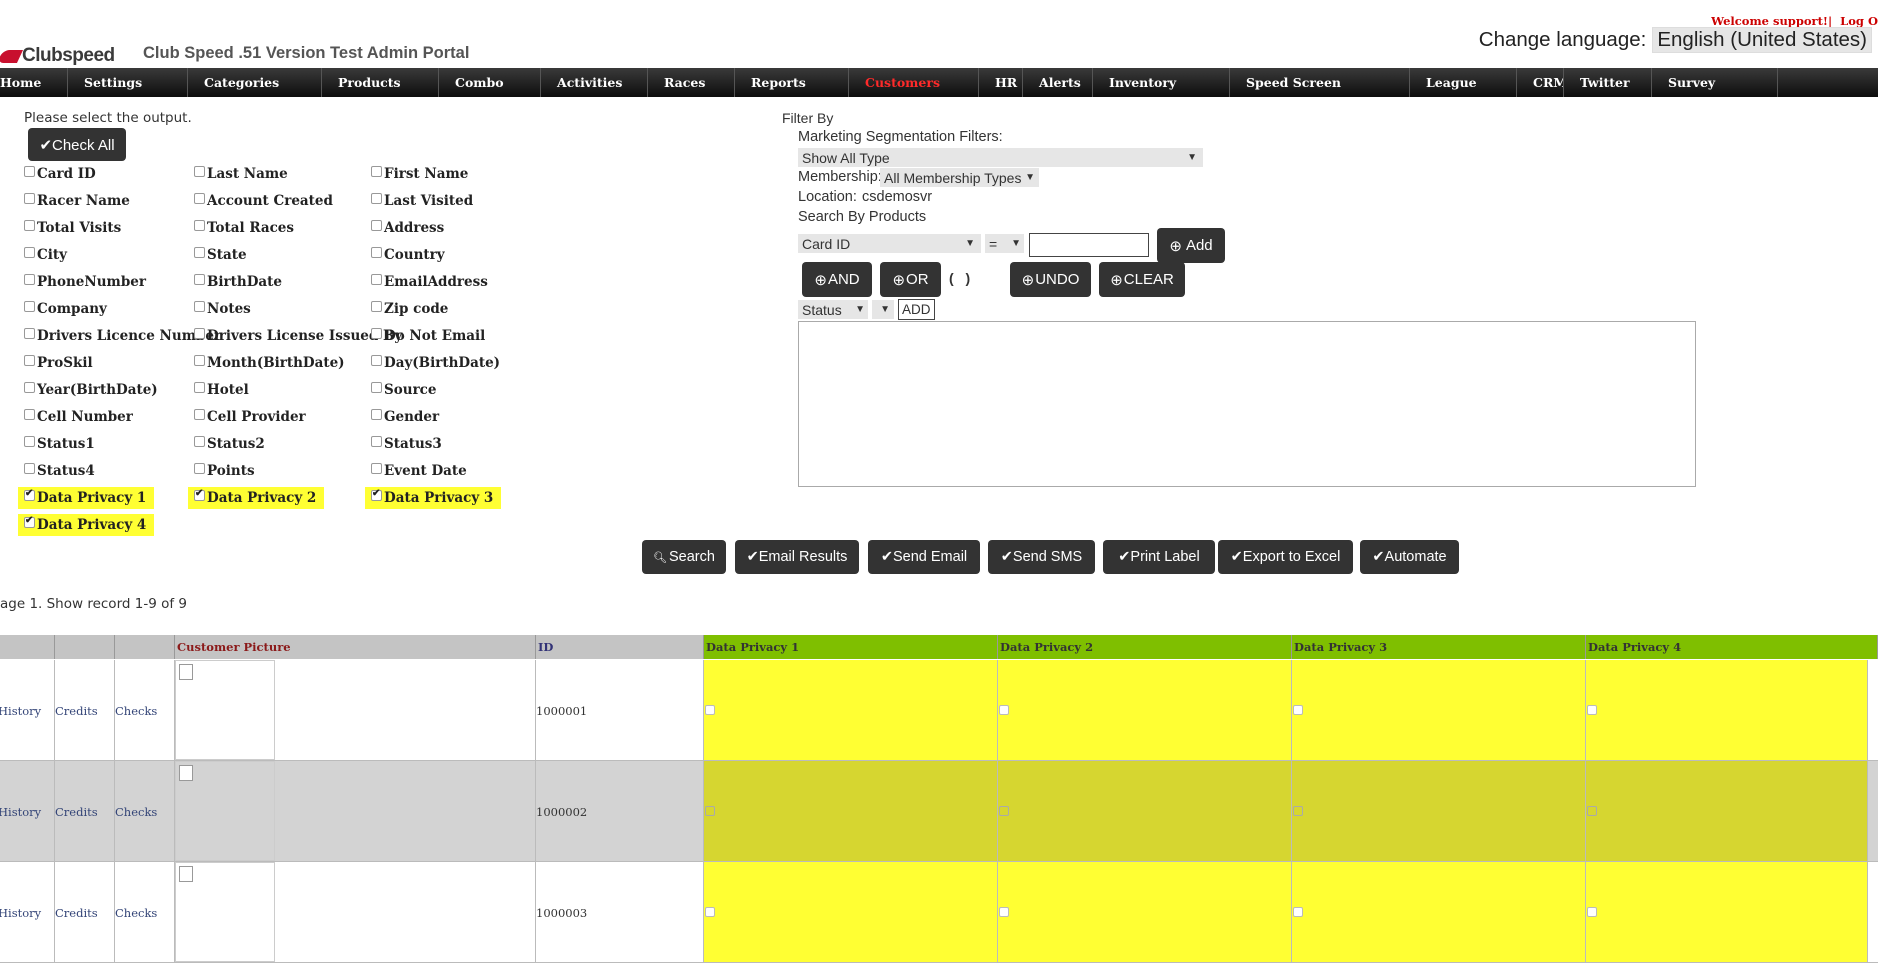 This screenshot has height=963, width=1878. What do you see at coordinates (792, 82) in the screenshot?
I see `nav-reports: Reports` at bounding box center [792, 82].